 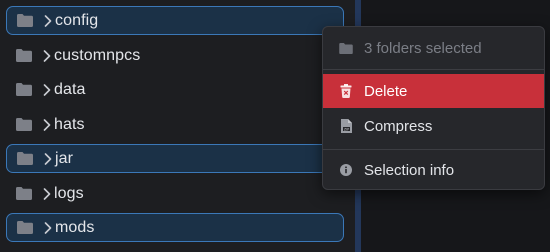 I want to click on svg-text: ZIP, so click(x=346, y=129).